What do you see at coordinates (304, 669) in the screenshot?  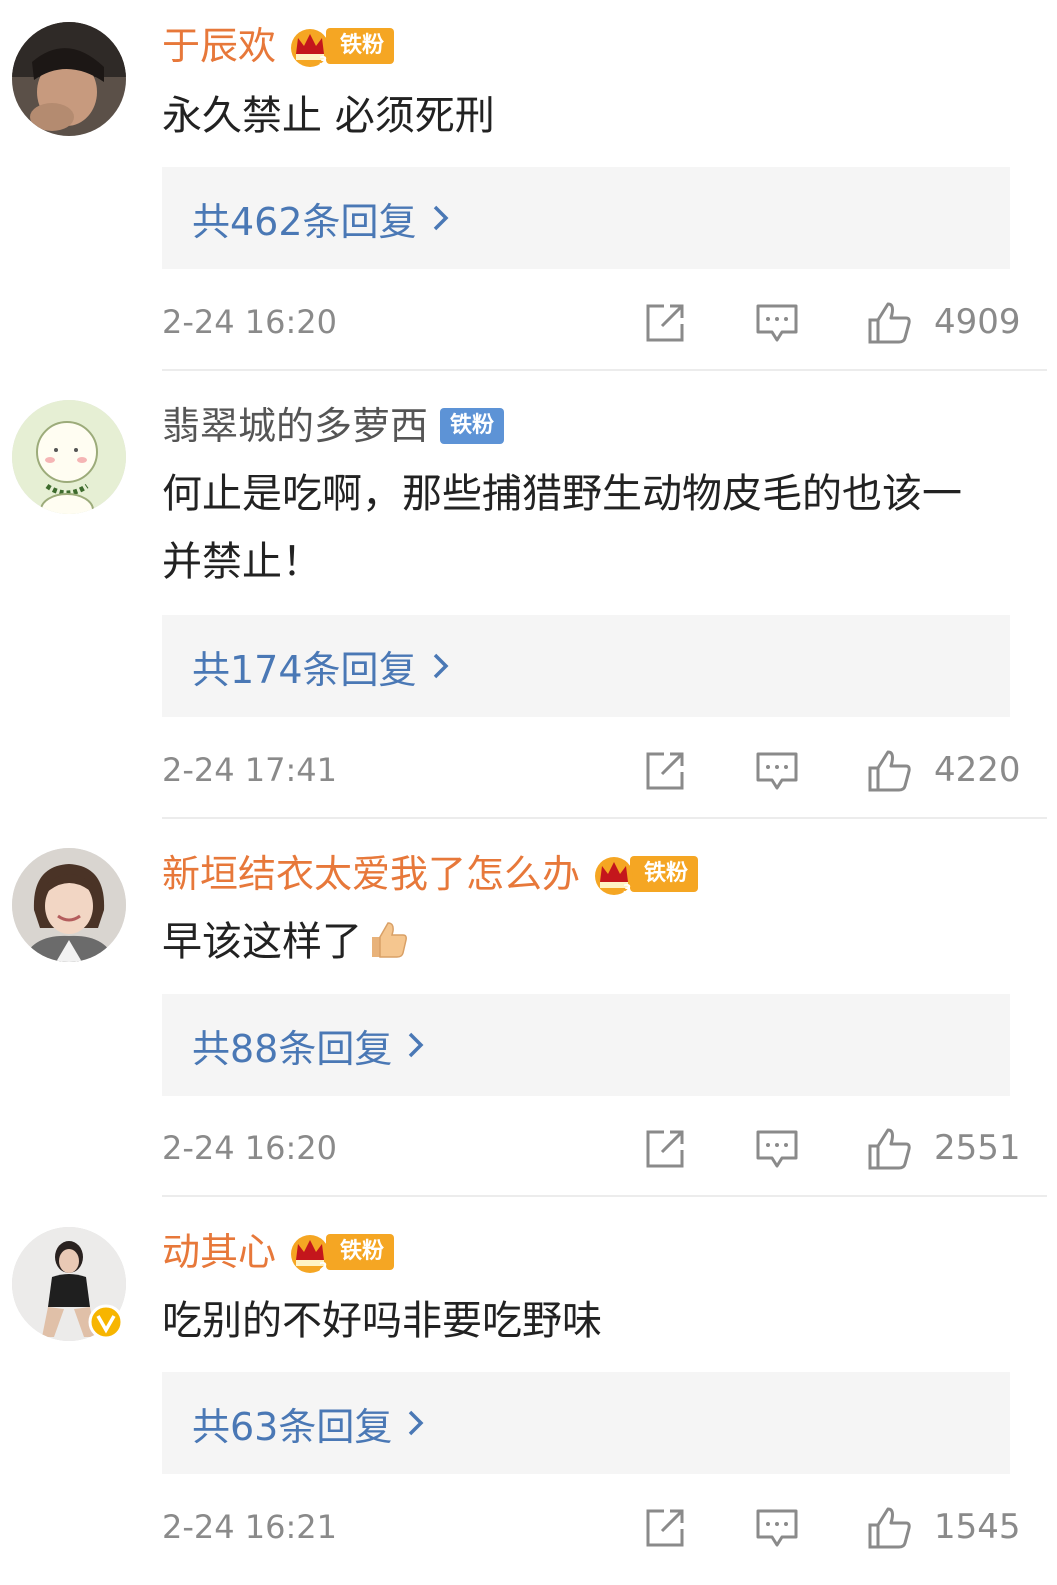 I see `replies-count: 共174条回复` at bounding box center [304, 669].